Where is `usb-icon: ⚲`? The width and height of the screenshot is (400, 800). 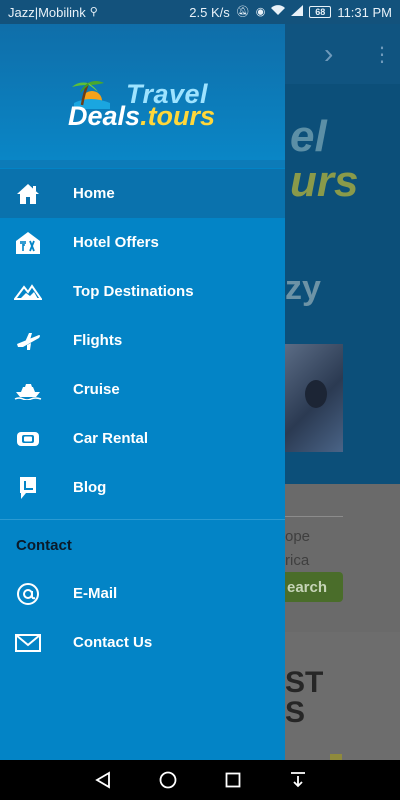 usb-icon: ⚲ is located at coordinates (93, 11).